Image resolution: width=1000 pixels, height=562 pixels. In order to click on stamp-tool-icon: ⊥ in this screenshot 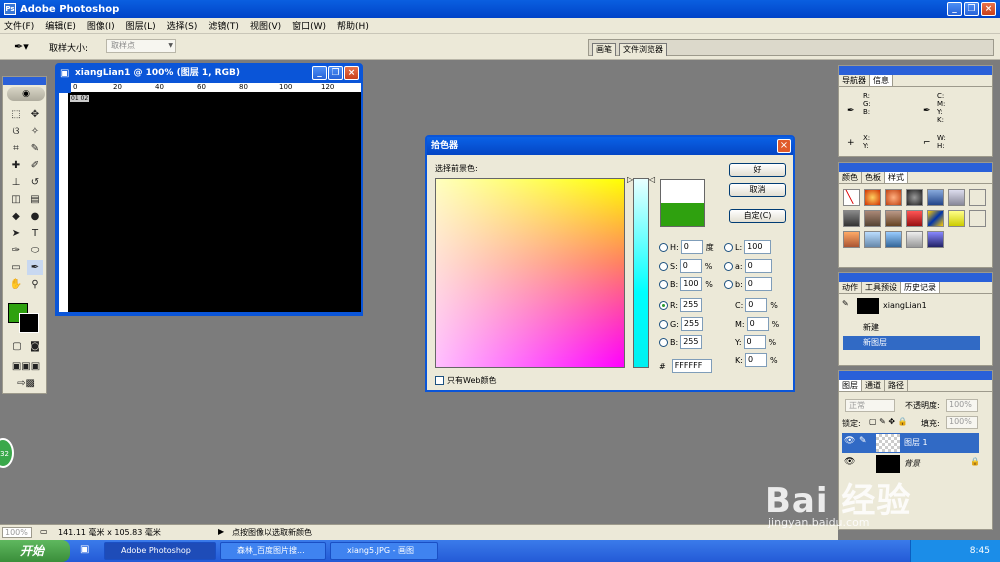, I will do `click(16, 182)`.